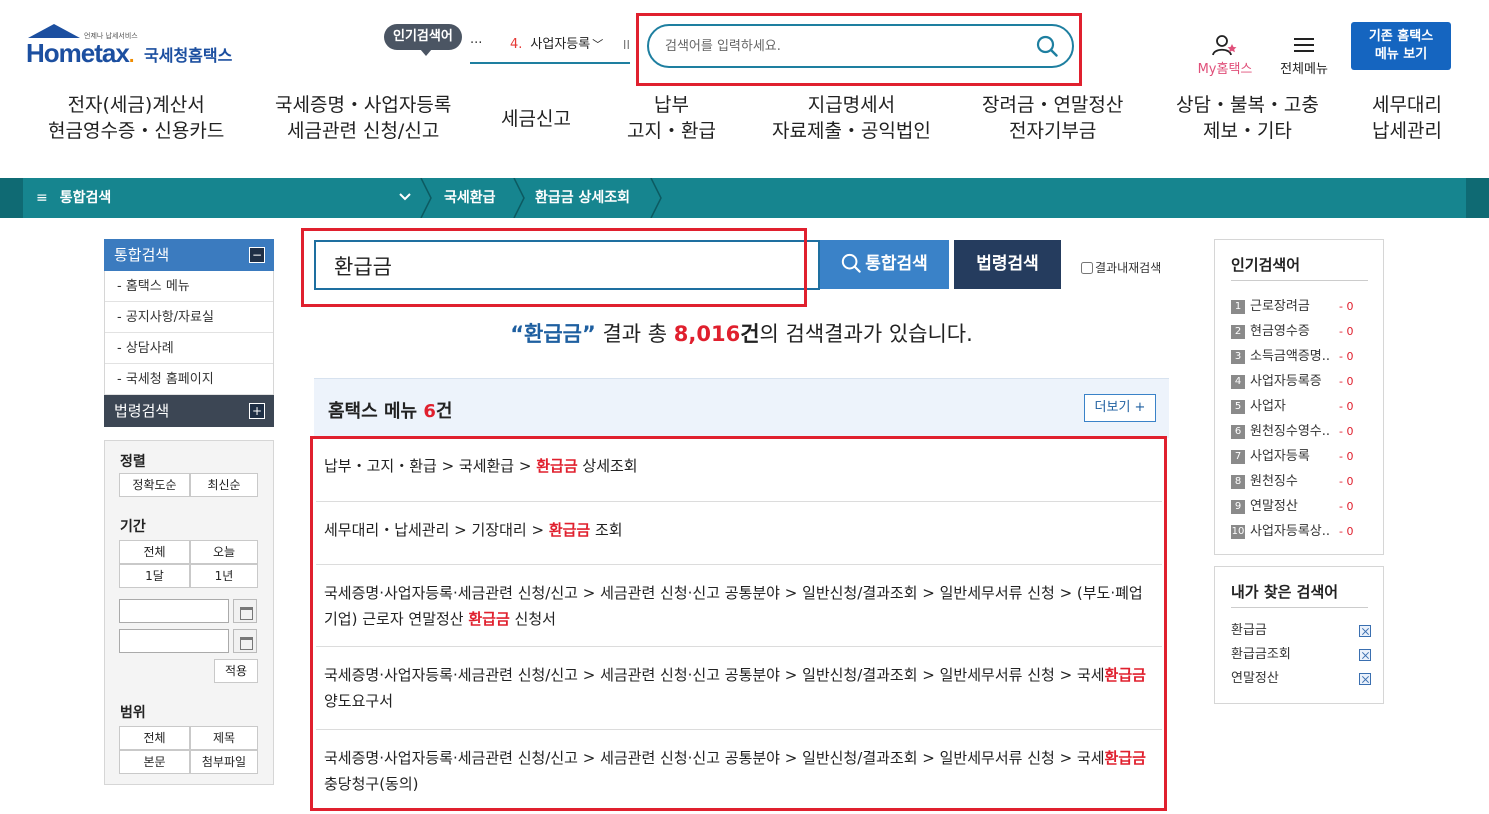  I want to click on chevron-down-icon, so click(405, 197).